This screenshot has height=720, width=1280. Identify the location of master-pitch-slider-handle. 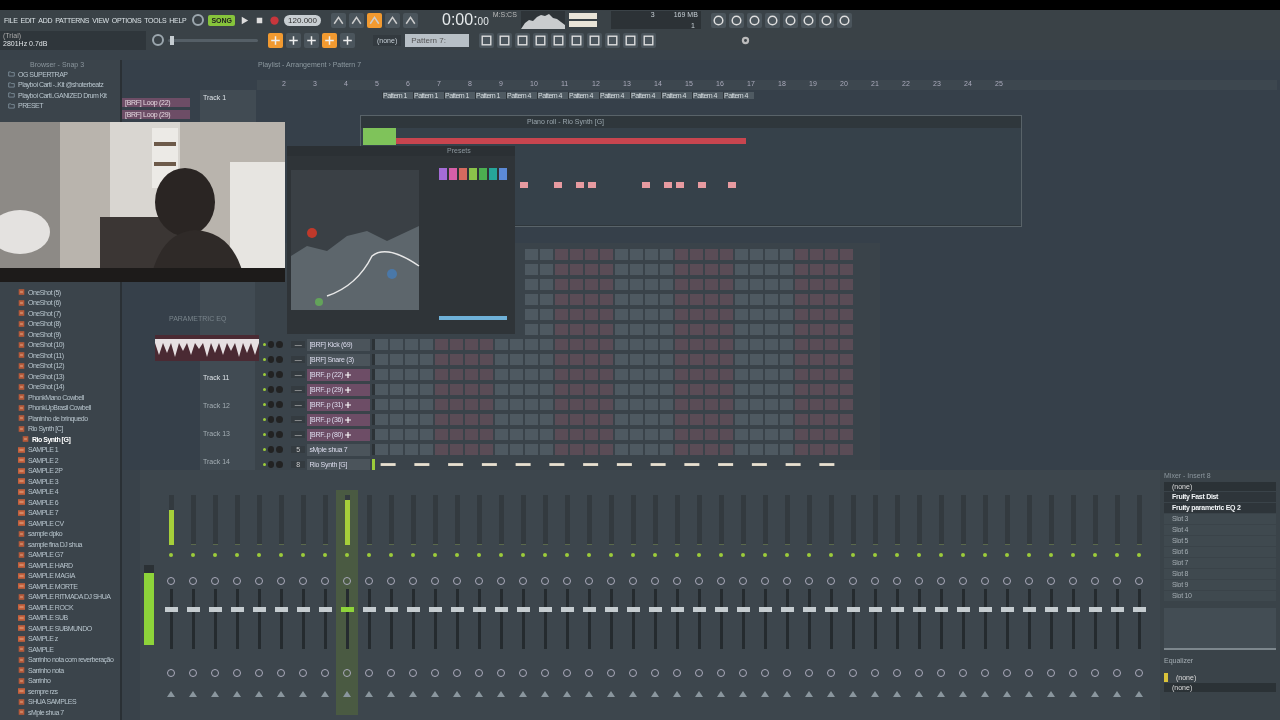
(171, 40).